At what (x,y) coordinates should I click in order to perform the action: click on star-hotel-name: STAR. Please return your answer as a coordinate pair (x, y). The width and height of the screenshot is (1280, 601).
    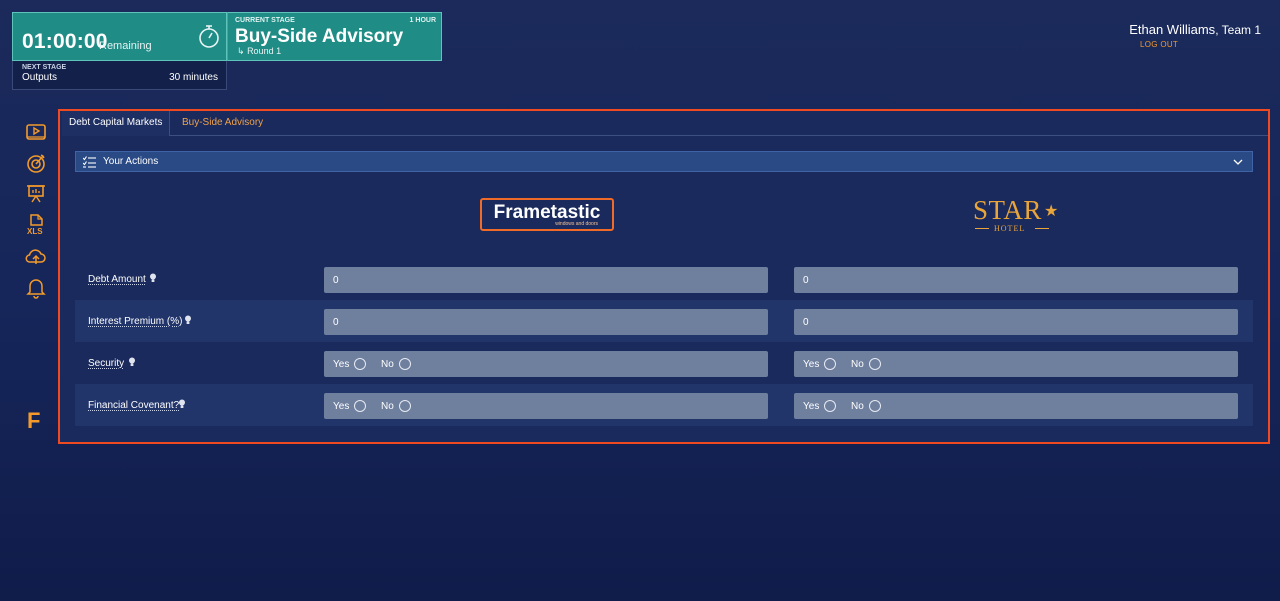
    Looking at the image, I should click on (1007, 210).